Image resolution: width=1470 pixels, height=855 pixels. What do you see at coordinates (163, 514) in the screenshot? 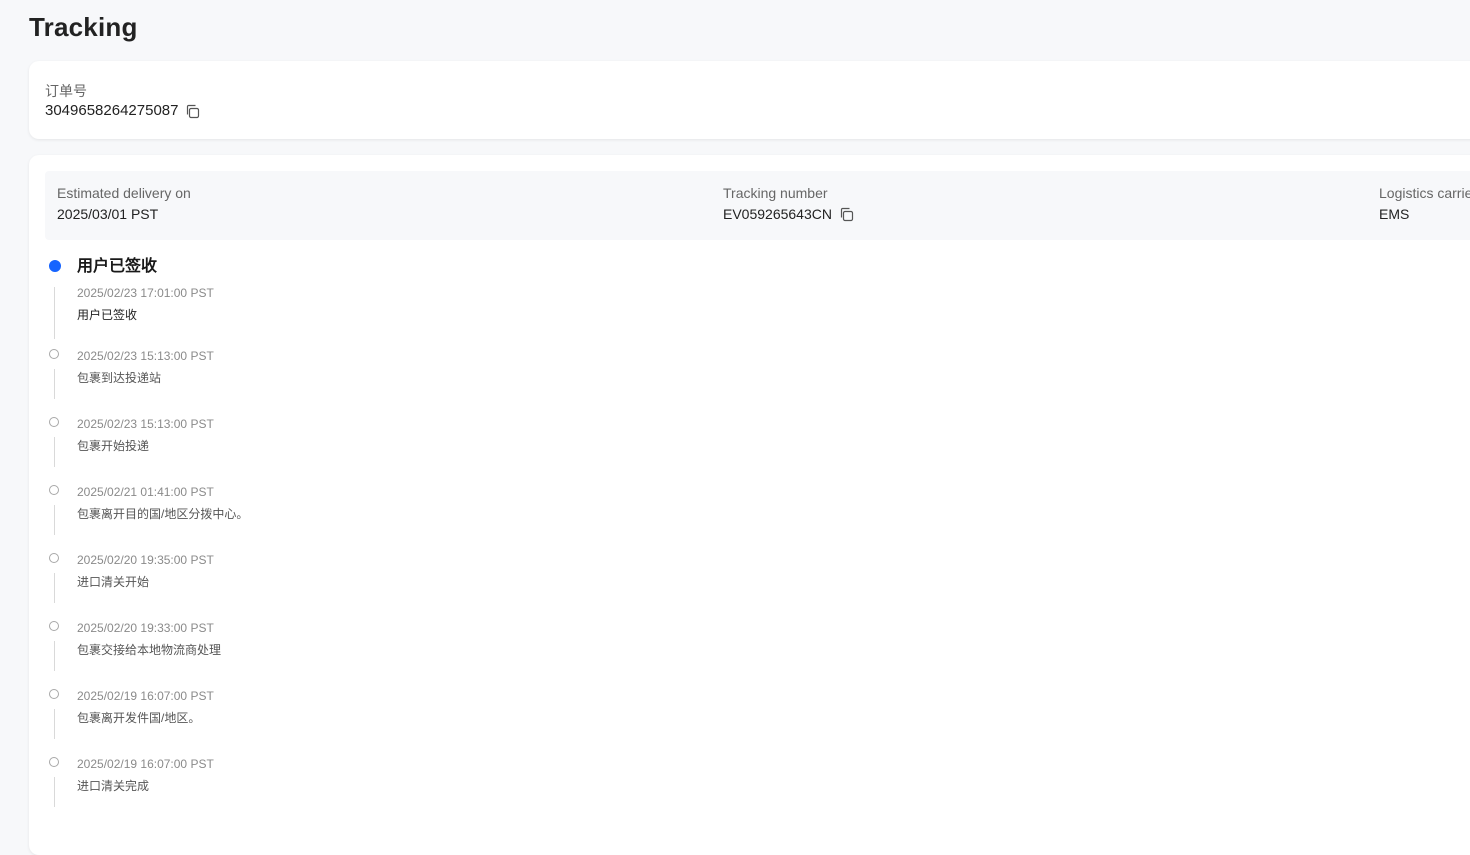
I see `event-description: 包裹离开目的国/地区分拨中心。` at bounding box center [163, 514].